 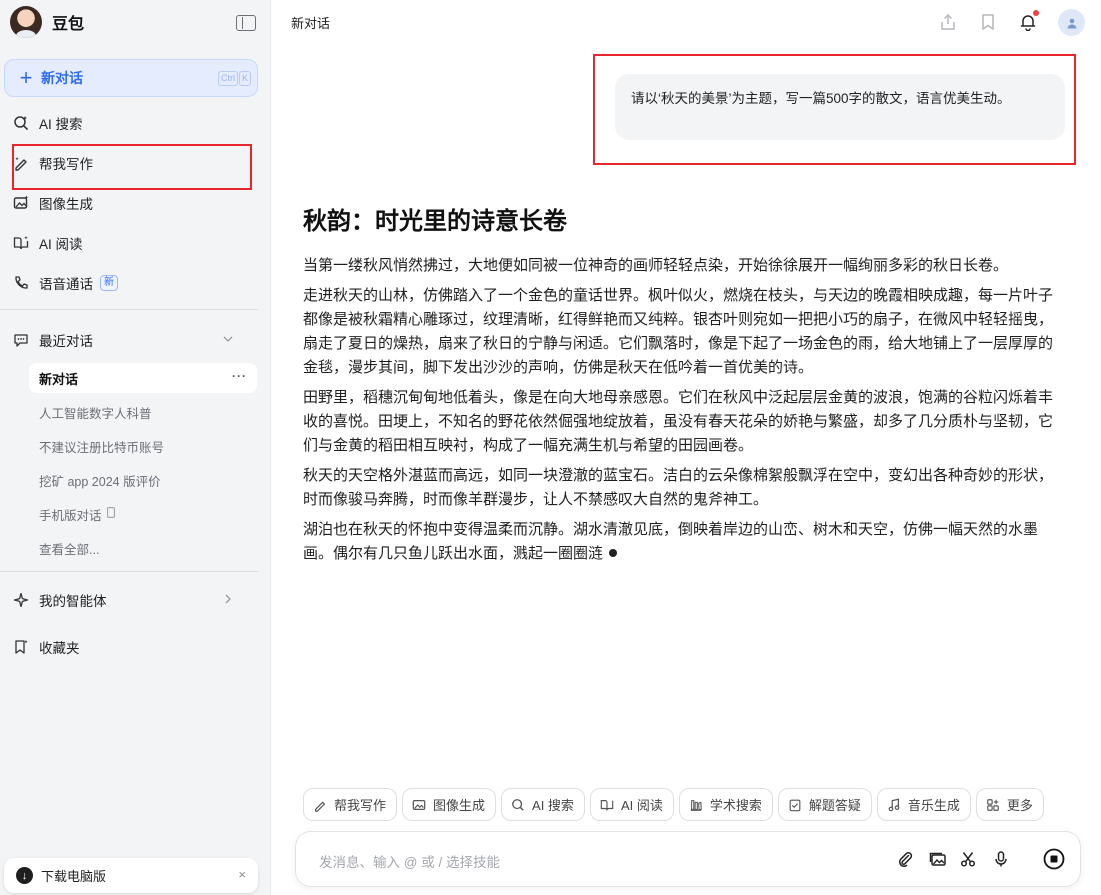 I want to click on notification-dot, so click(x=1036, y=13).